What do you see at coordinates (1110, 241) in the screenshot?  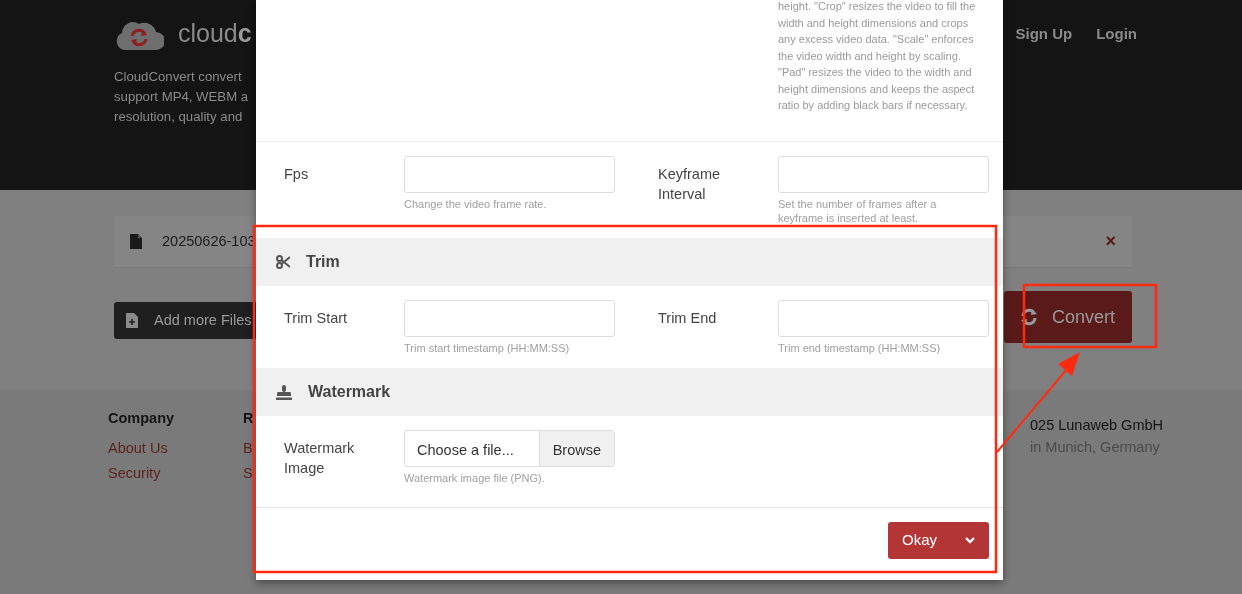 I see `remove-button: ×` at bounding box center [1110, 241].